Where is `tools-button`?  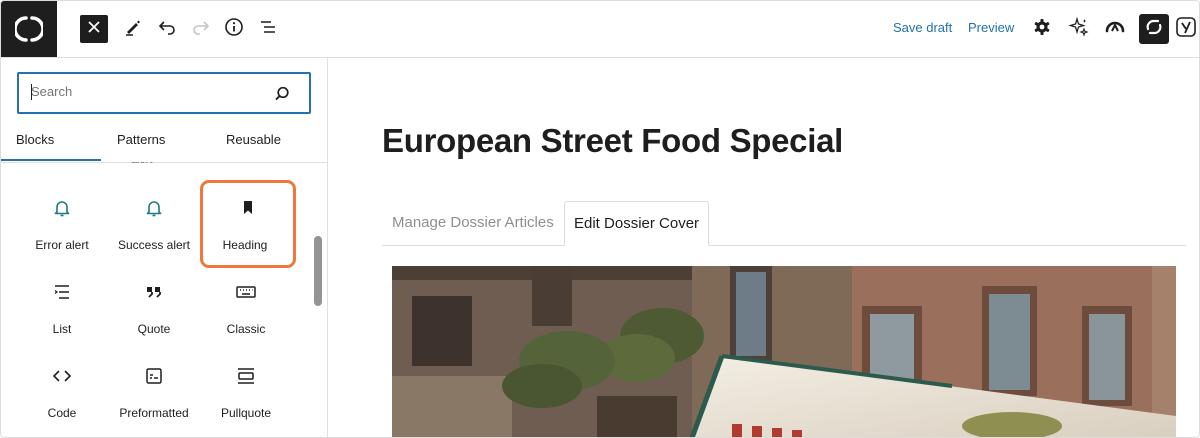 tools-button is located at coordinates (133, 29).